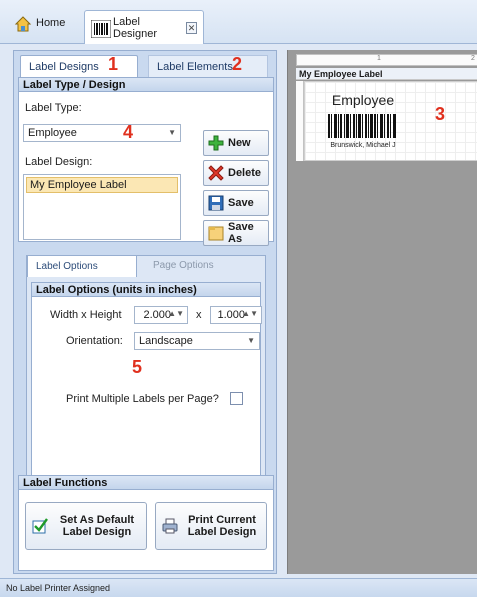 This screenshot has height=597, width=477. Describe the element at coordinates (239, 143) in the screenshot. I see `new-button-label: New` at that location.